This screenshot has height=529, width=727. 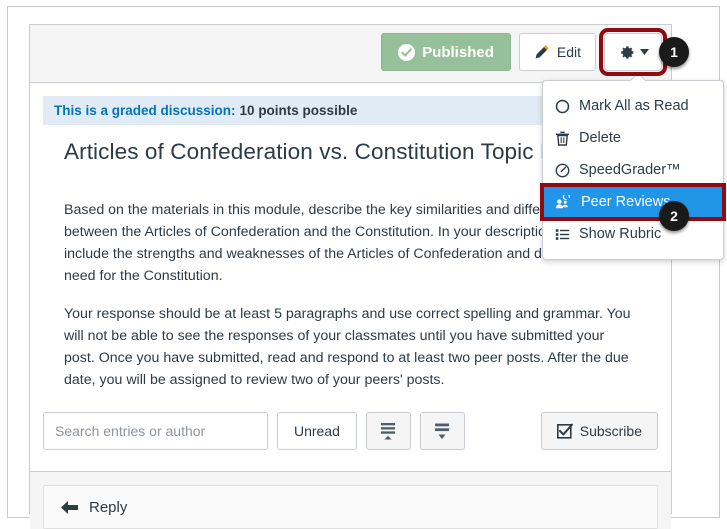 I want to click on circle-outline-icon, so click(x=562, y=106).